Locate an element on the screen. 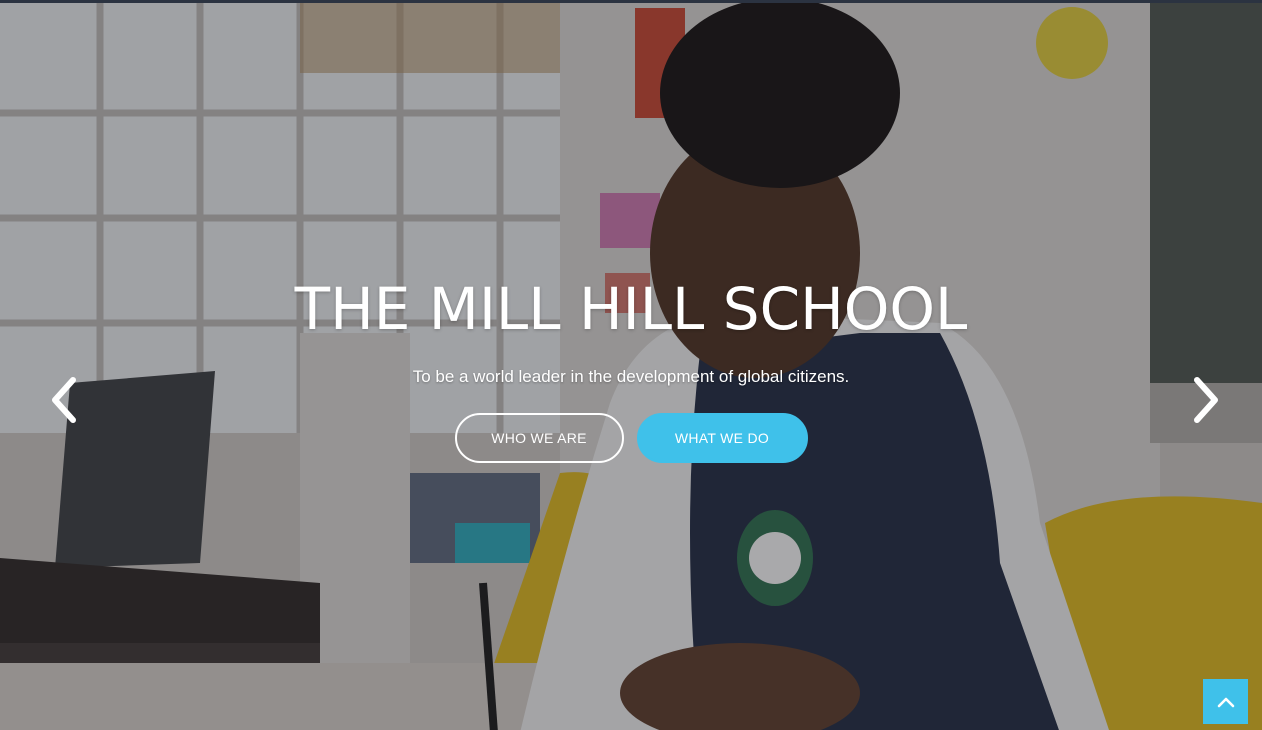 Image resolution: width=1262 pixels, height=730 pixels. slider-prev-button is located at coordinates (64, 400).